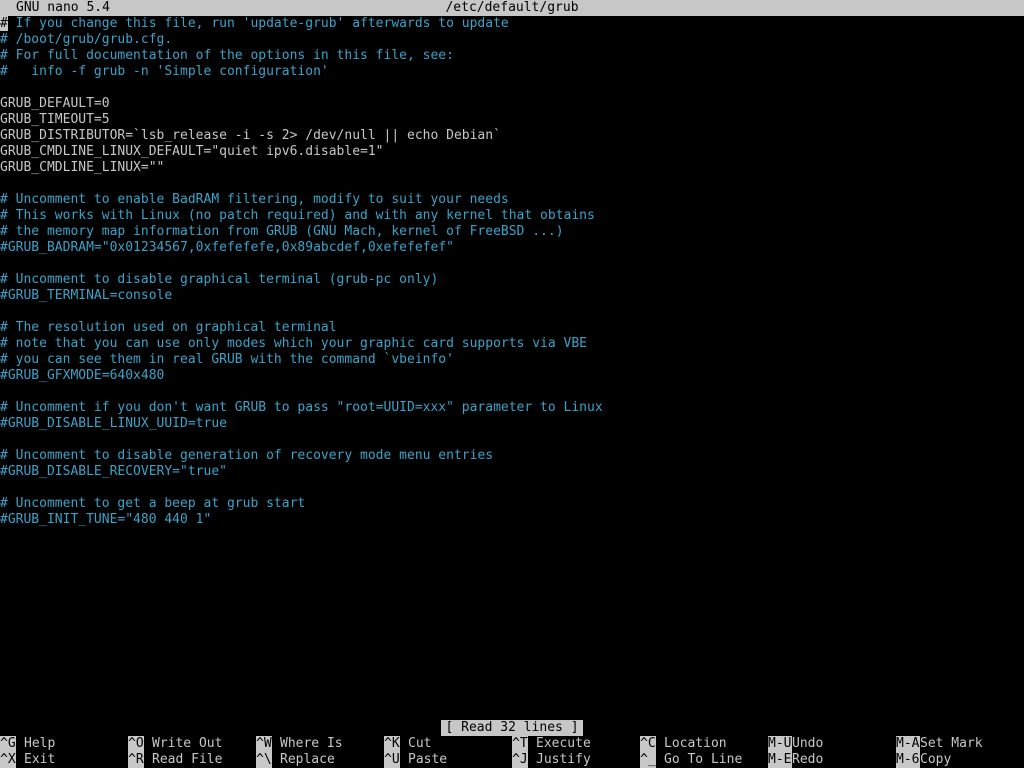 This screenshot has width=1024, height=768. I want to click on shortcut-label: Cut, so click(420, 743).